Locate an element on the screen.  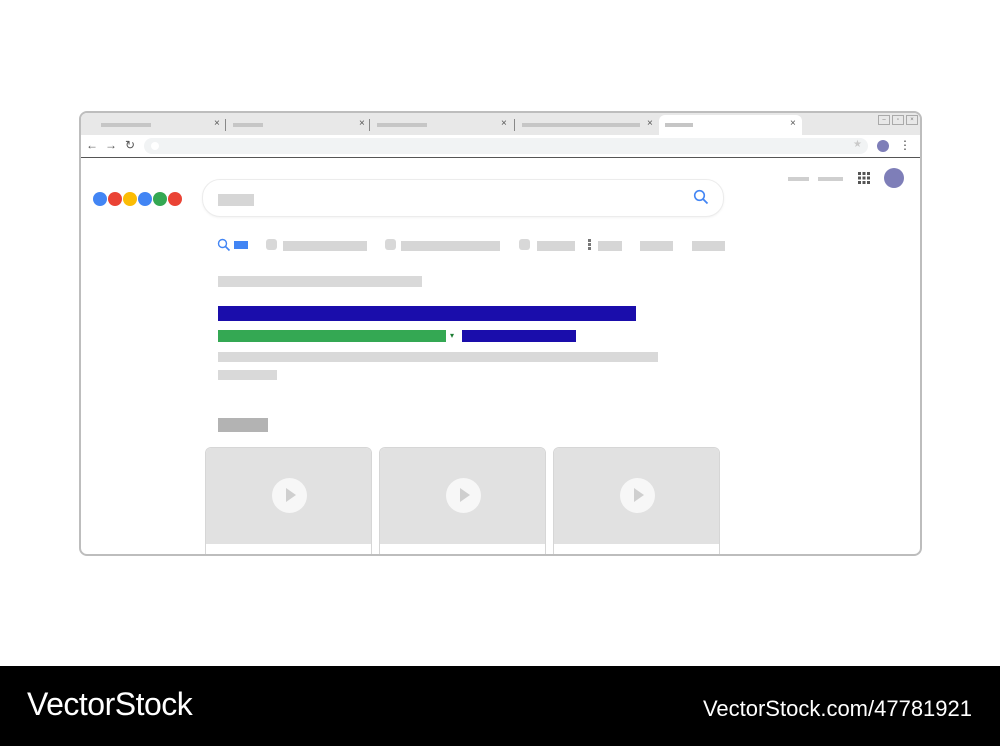
tab-videos is located at coordinates (443, 246).